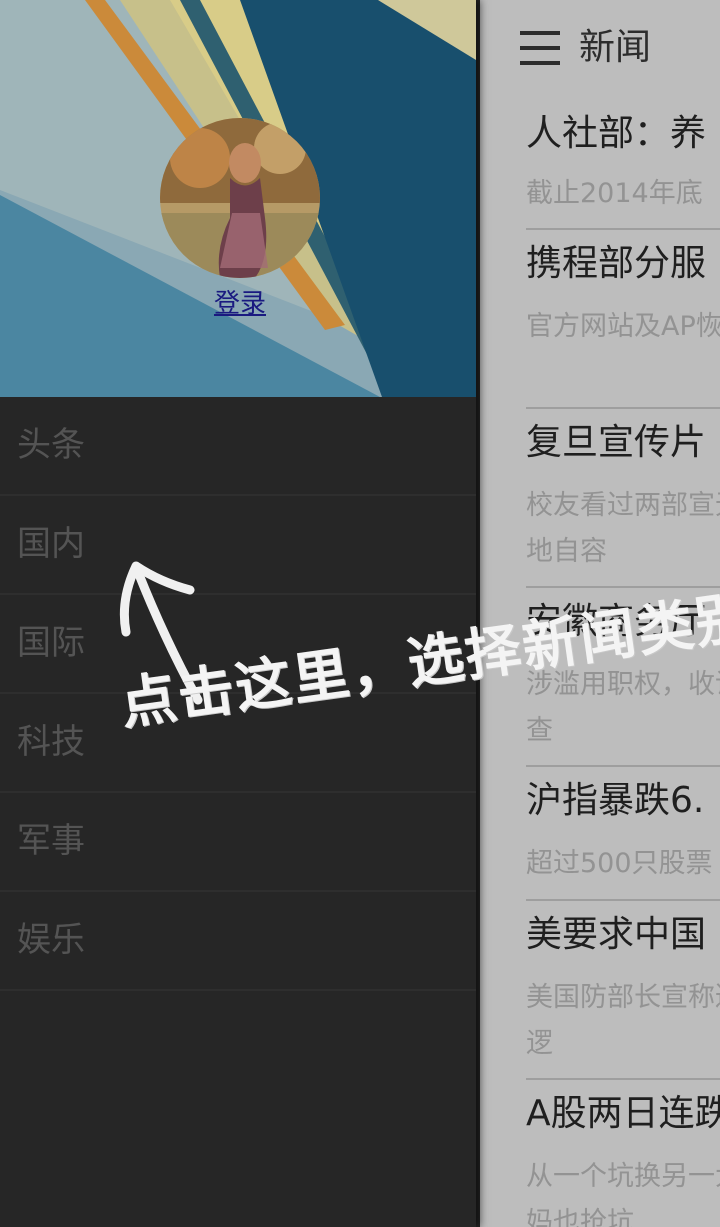 The width and height of the screenshot is (720, 1227). I want to click on news-desc: 超过500只股票, so click(619, 863).